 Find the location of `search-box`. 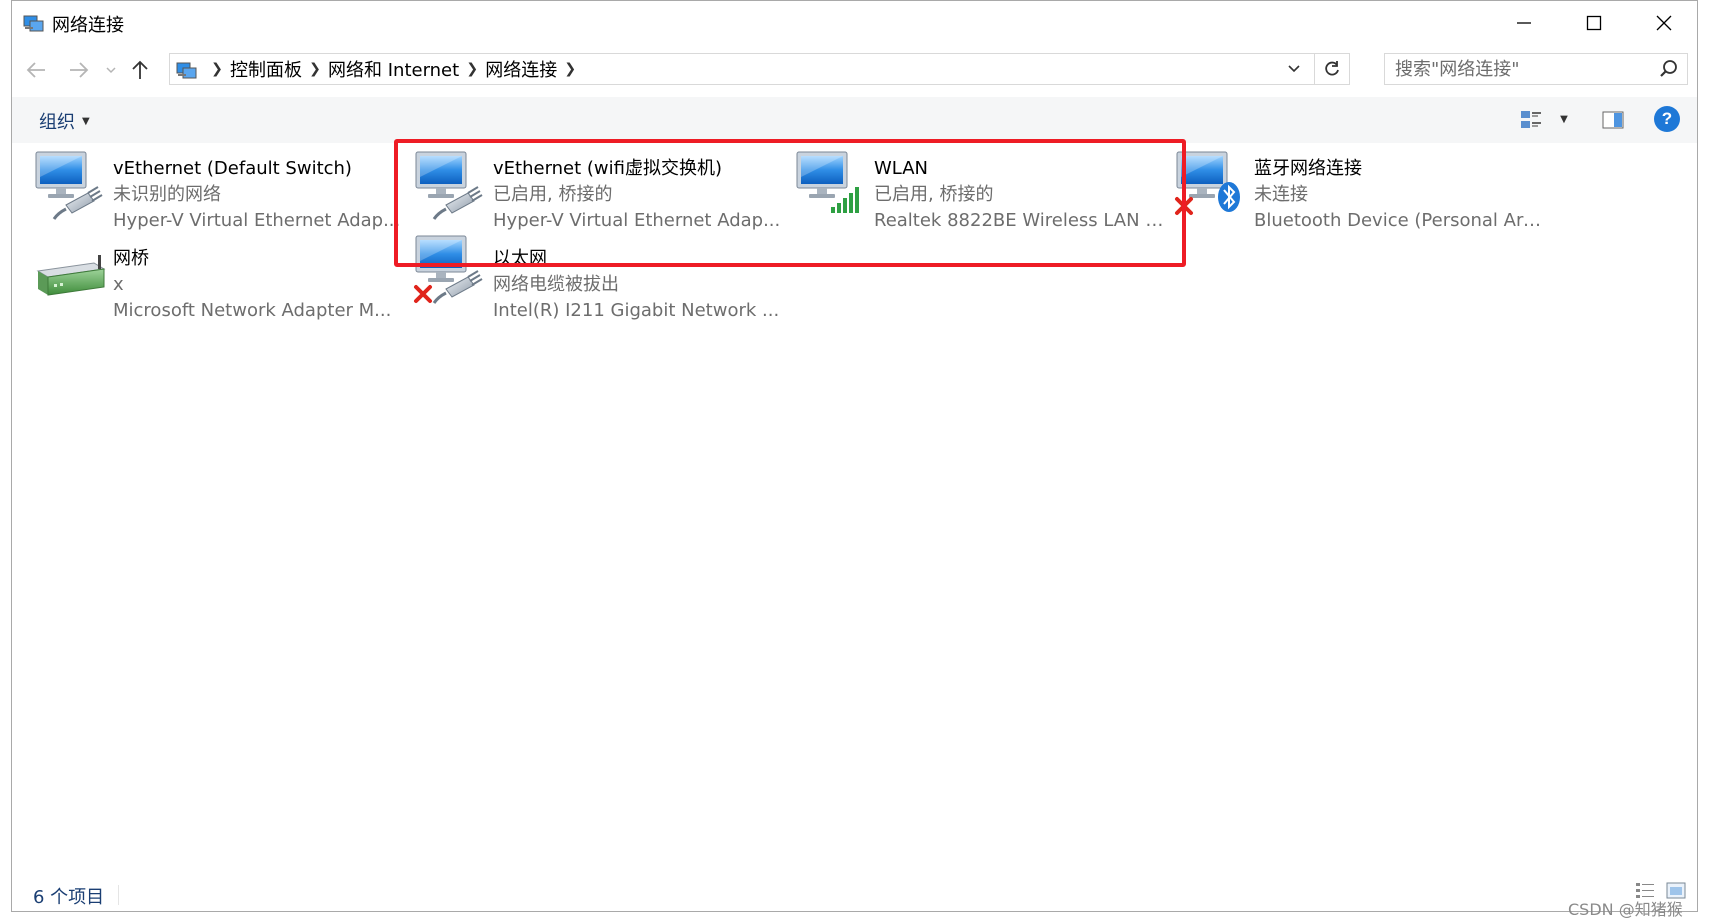

search-box is located at coordinates (1536, 69).